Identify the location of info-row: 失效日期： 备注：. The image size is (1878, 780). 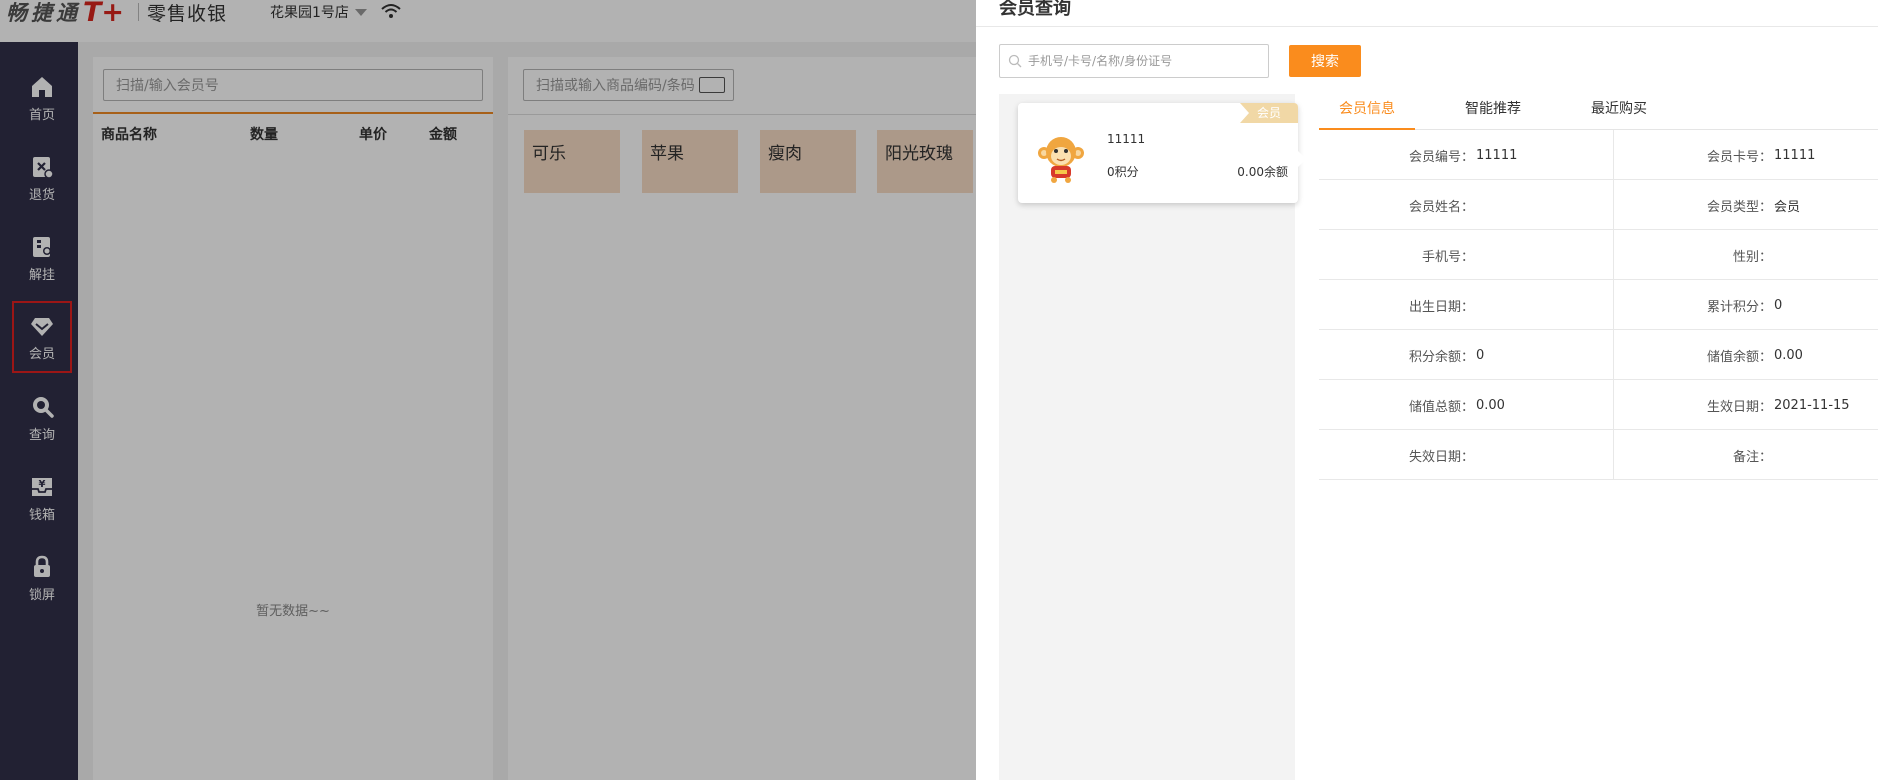
(1598, 455).